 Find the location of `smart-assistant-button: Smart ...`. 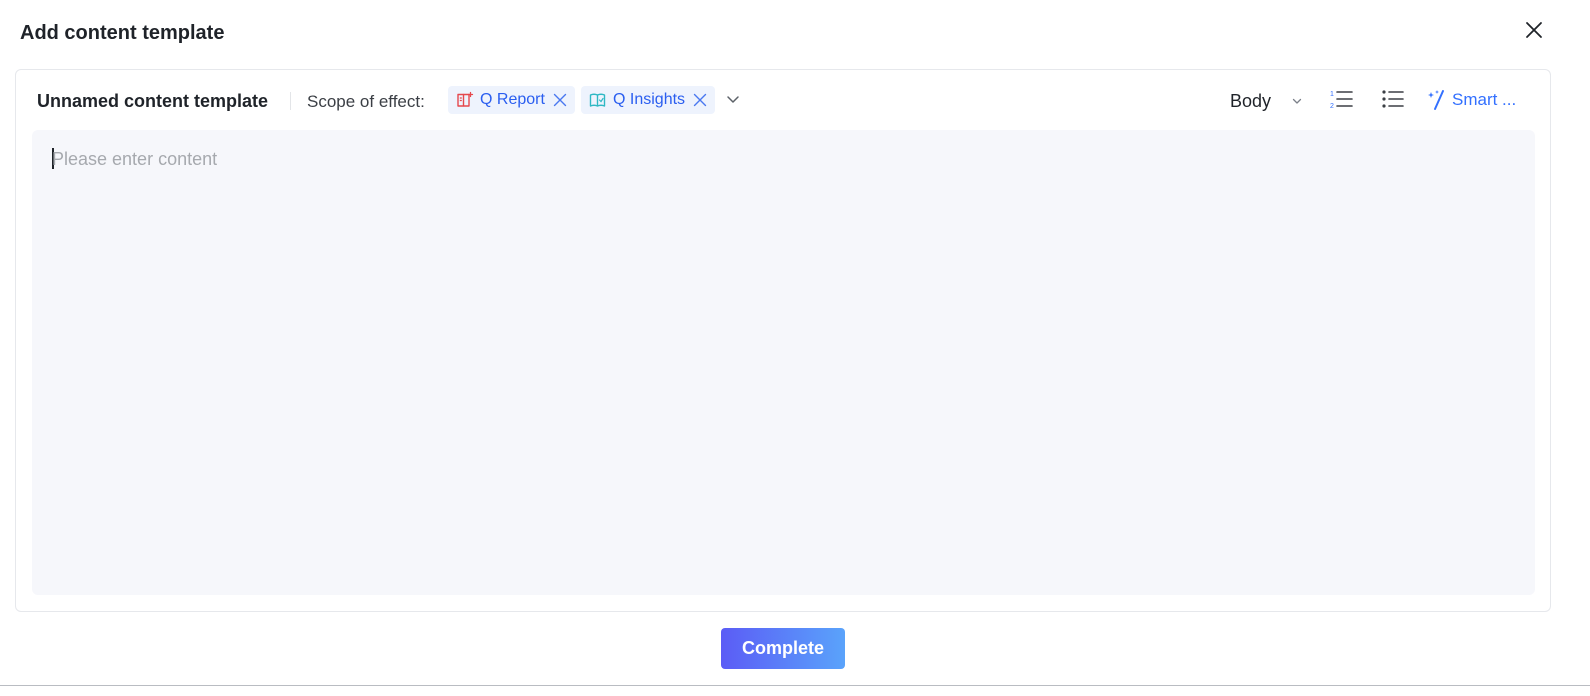

smart-assistant-button: Smart ... is located at coordinates (1471, 100).